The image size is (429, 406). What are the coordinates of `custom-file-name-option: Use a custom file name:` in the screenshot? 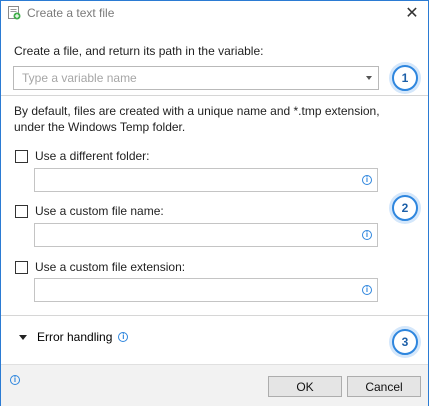 It's located at (89, 211).